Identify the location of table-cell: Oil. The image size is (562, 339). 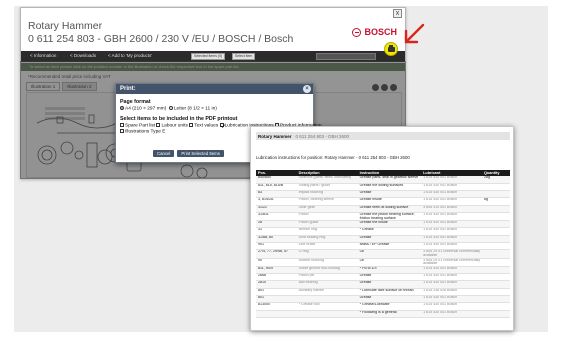
(389, 262).